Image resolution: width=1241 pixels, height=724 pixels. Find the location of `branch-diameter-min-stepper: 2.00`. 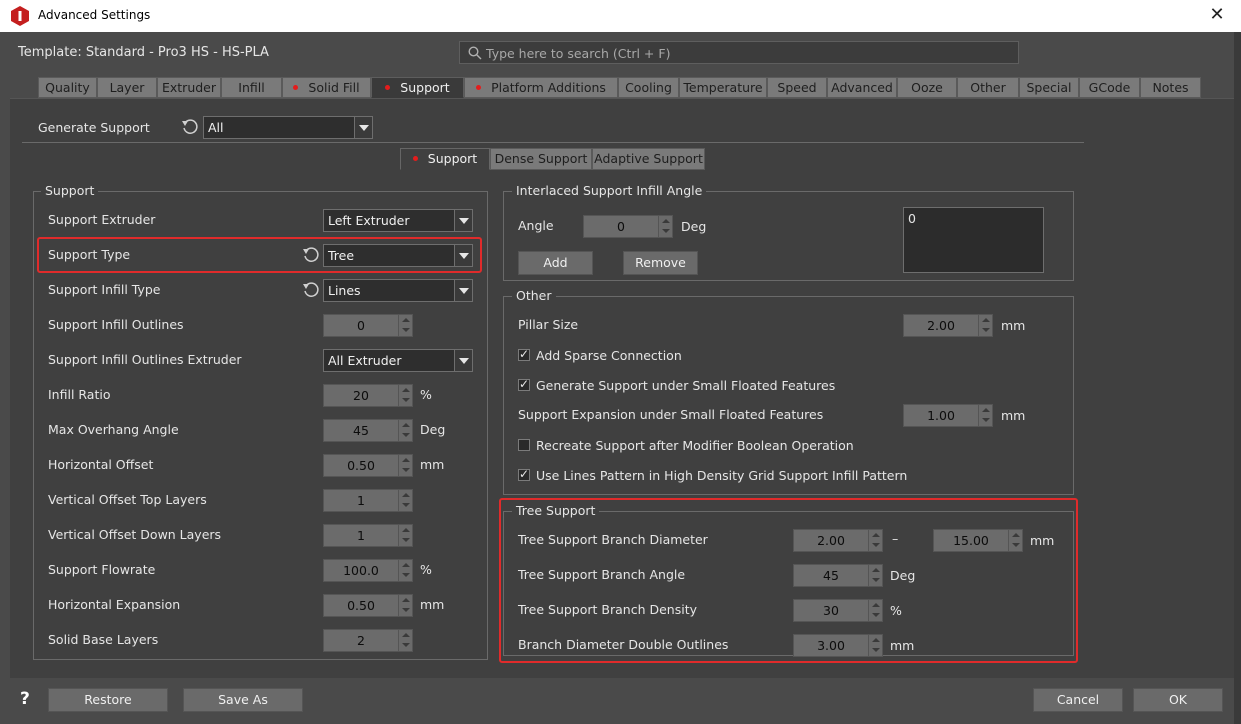

branch-diameter-min-stepper: 2.00 is located at coordinates (838, 540).